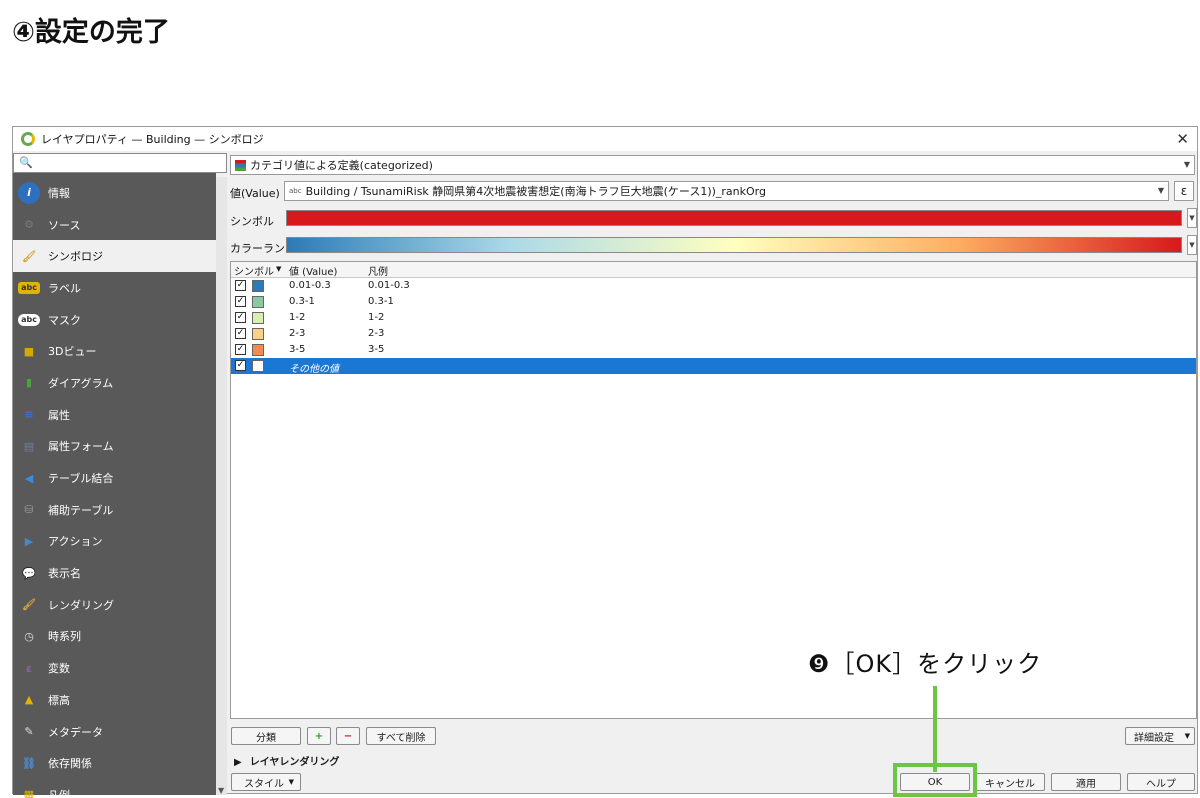 The width and height of the screenshot is (1200, 798). What do you see at coordinates (221, 790) in the screenshot?
I see `scroll-down-icon: ▼` at bounding box center [221, 790].